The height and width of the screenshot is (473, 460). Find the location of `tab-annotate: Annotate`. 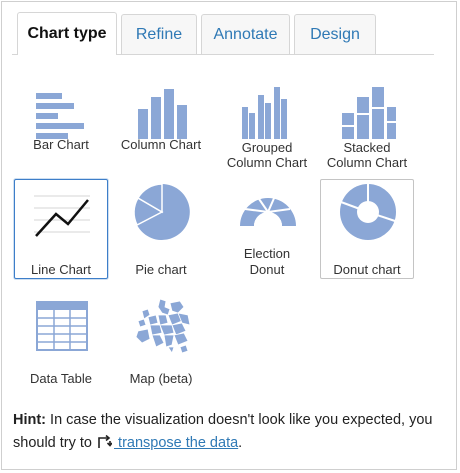

tab-annotate: Annotate is located at coordinates (245, 34).